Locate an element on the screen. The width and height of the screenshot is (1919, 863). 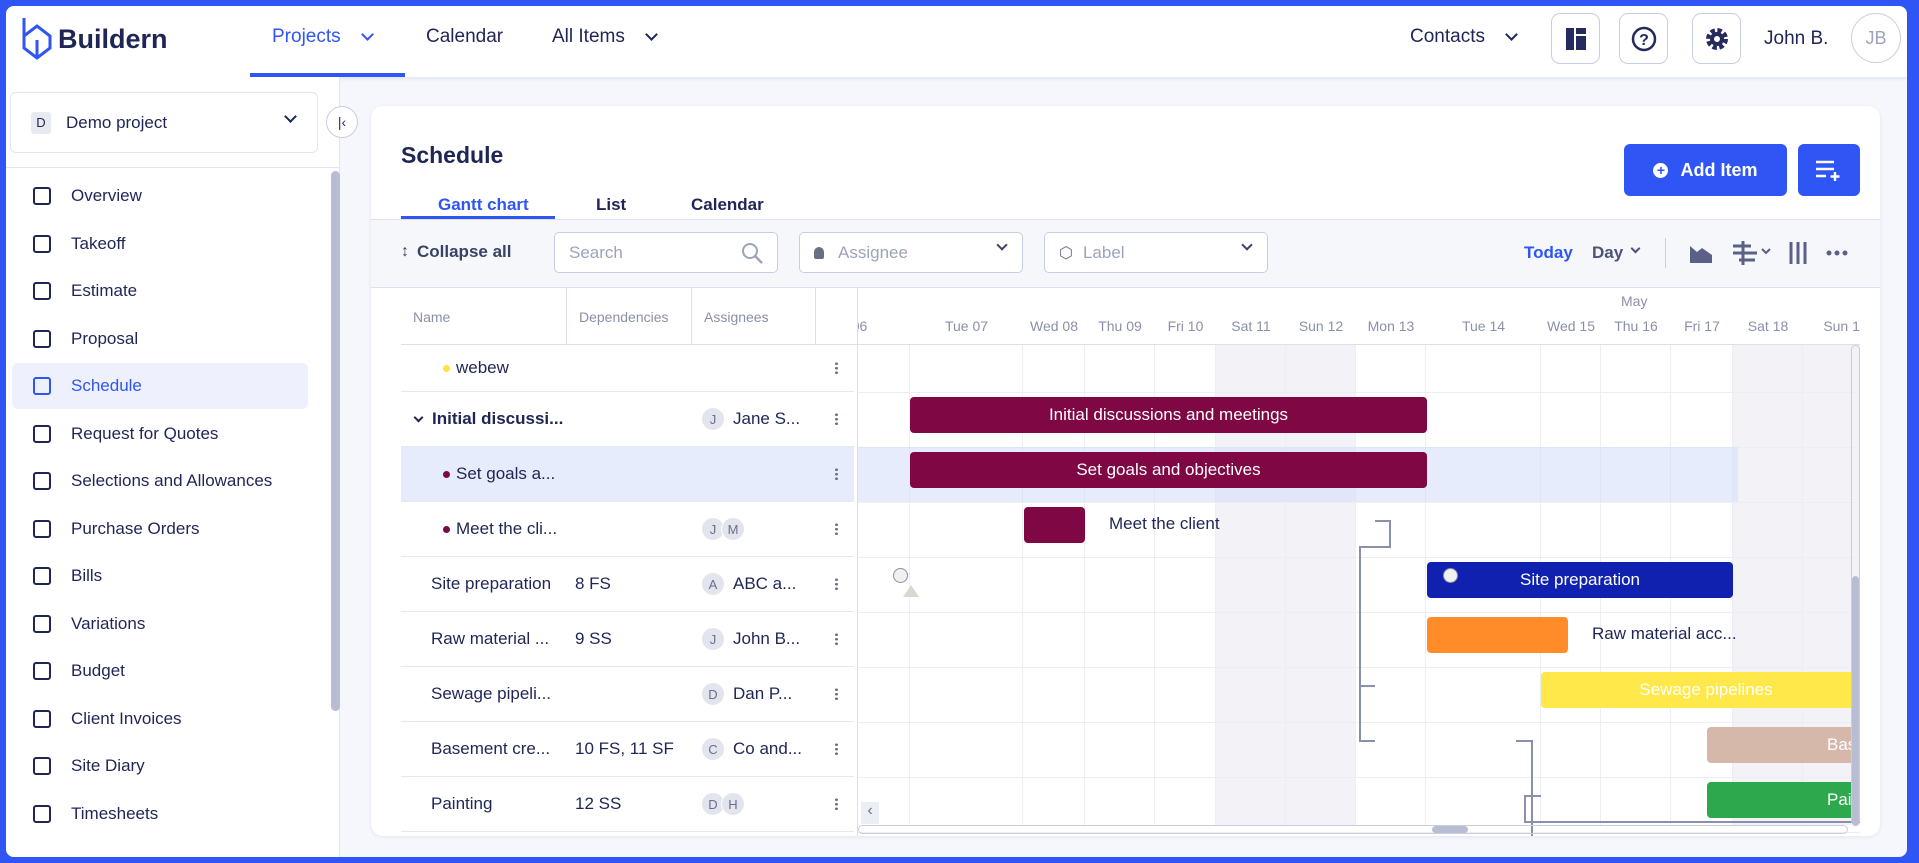
sidebar-item-budget: Budget is located at coordinates (160, 671).